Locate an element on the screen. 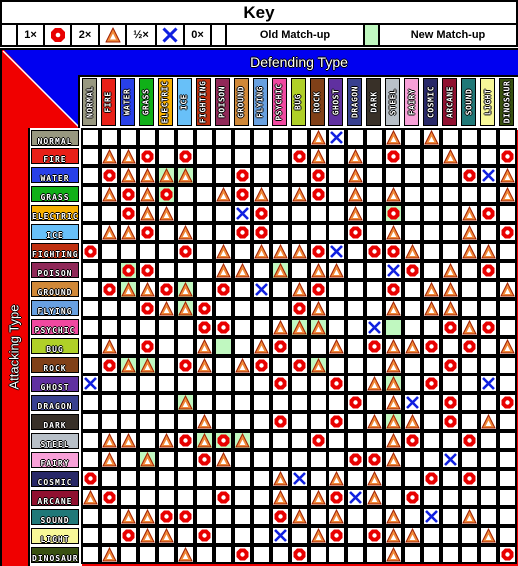  row-header-label: BUG is located at coordinates (55, 350).